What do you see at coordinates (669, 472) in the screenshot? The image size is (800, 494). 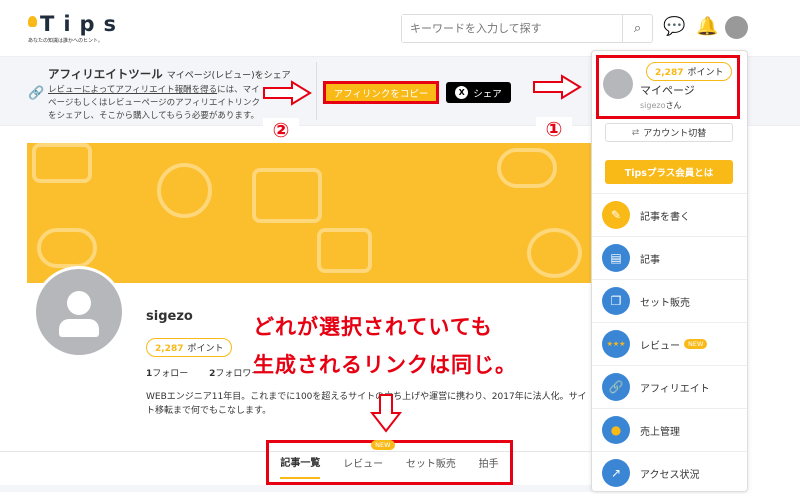 I see `menu-item-access: ↗ アクセス状況` at bounding box center [669, 472].